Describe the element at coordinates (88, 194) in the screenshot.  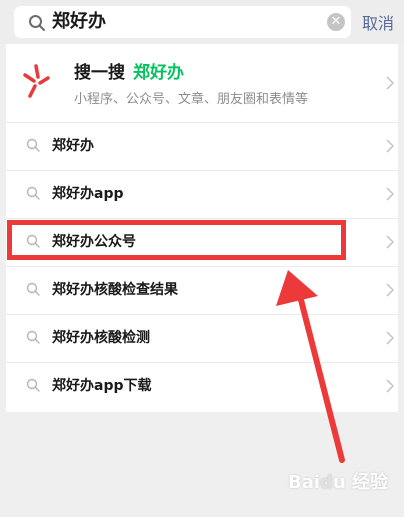
I see `suggestion-label: 郑好办app` at that location.